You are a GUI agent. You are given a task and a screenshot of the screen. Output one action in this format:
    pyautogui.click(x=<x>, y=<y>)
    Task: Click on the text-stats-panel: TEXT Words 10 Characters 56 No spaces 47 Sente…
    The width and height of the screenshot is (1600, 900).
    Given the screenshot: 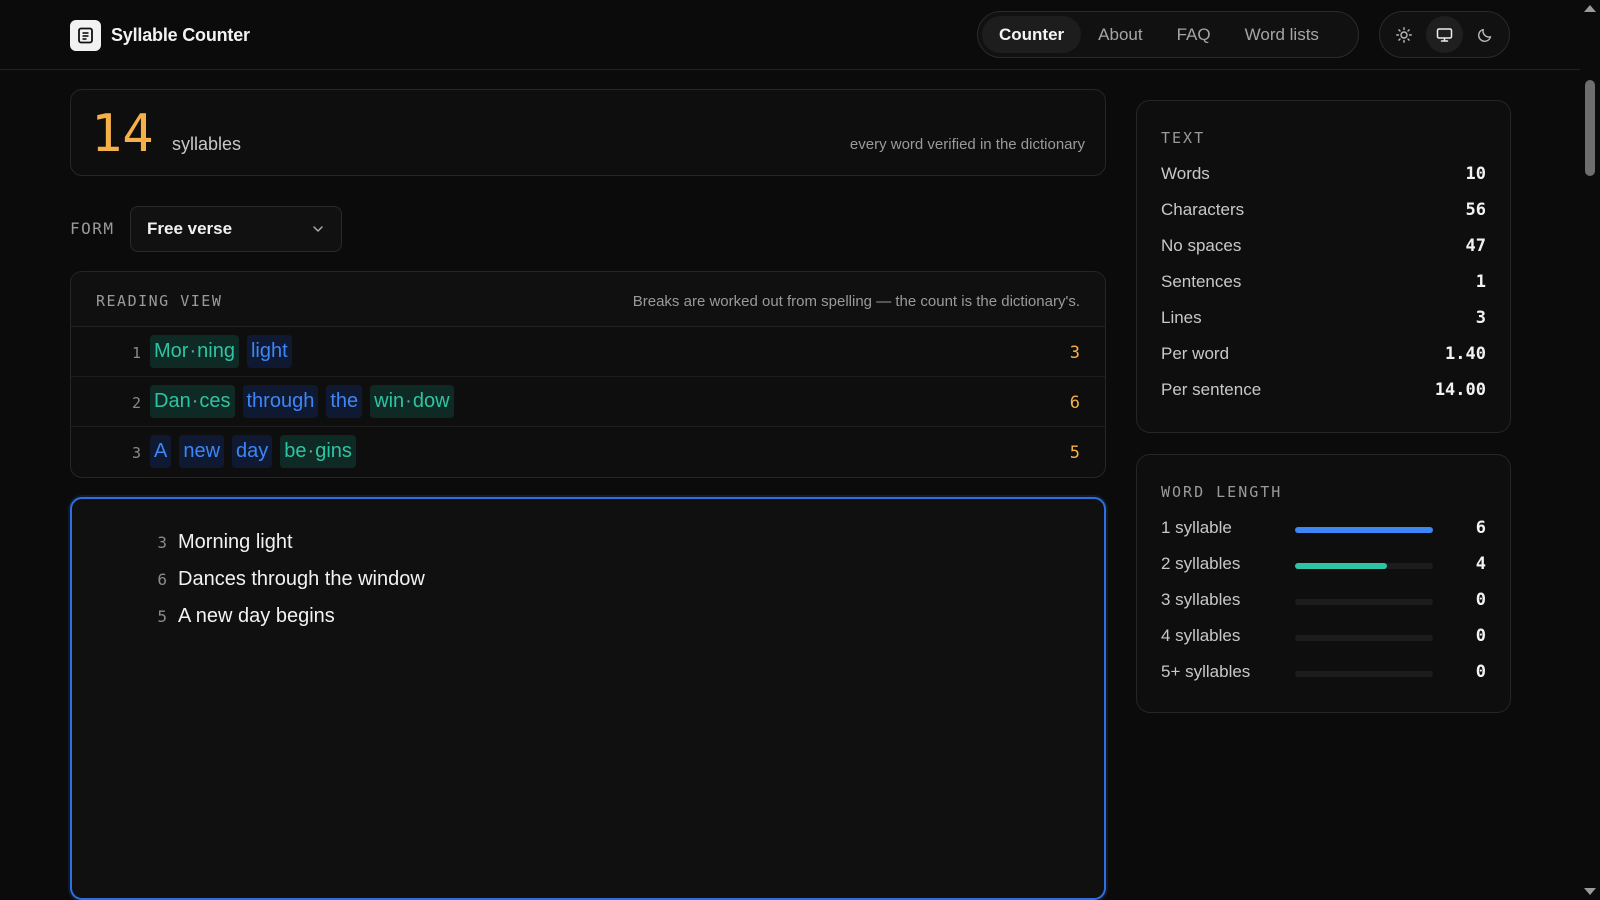 What is the action you would take?
    pyautogui.click(x=1323, y=266)
    